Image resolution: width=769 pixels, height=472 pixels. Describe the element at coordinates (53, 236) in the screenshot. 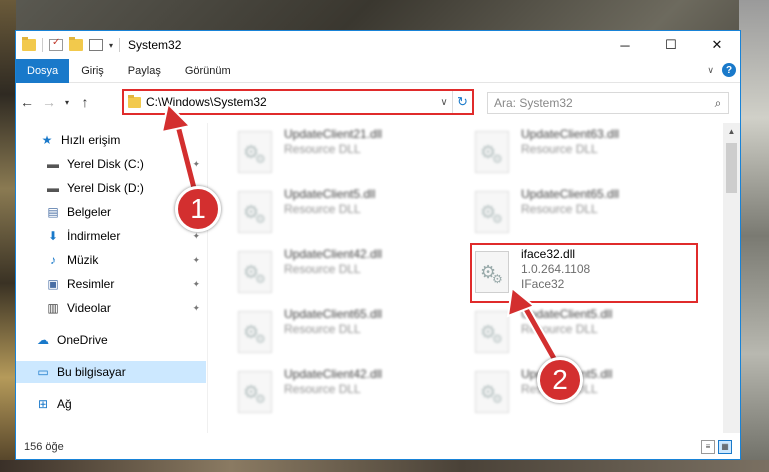

I see `download-icon: ⬇` at that location.